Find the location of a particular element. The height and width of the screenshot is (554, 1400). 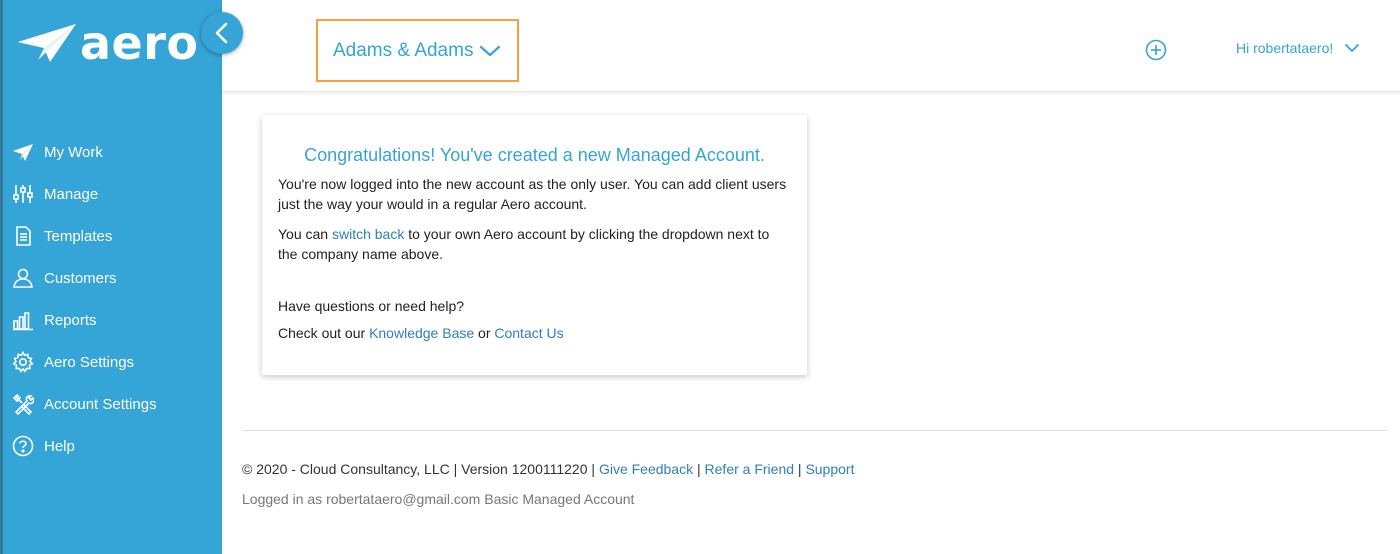

sidebar-item-manage: Manage is located at coordinates (111, 194).